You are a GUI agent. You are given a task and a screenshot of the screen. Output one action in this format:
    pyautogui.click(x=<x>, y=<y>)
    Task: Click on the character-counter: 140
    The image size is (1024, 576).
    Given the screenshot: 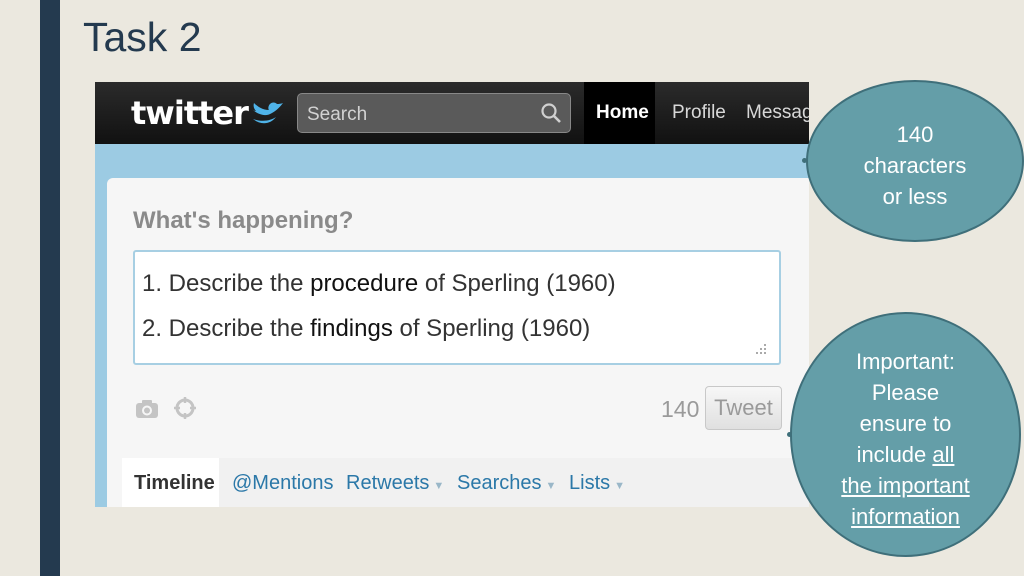 What is the action you would take?
    pyautogui.click(x=680, y=409)
    